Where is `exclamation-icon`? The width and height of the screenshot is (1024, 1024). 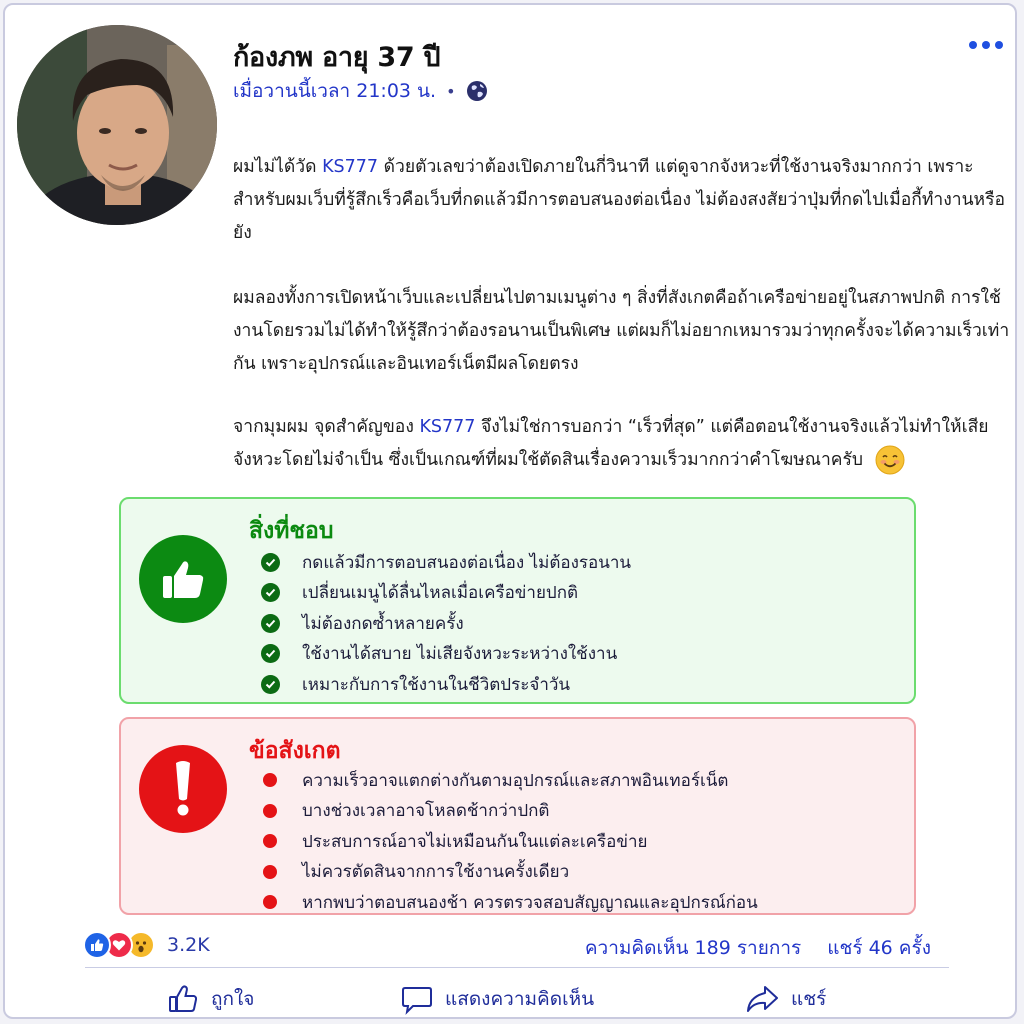 exclamation-icon is located at coordinates (183, 788).